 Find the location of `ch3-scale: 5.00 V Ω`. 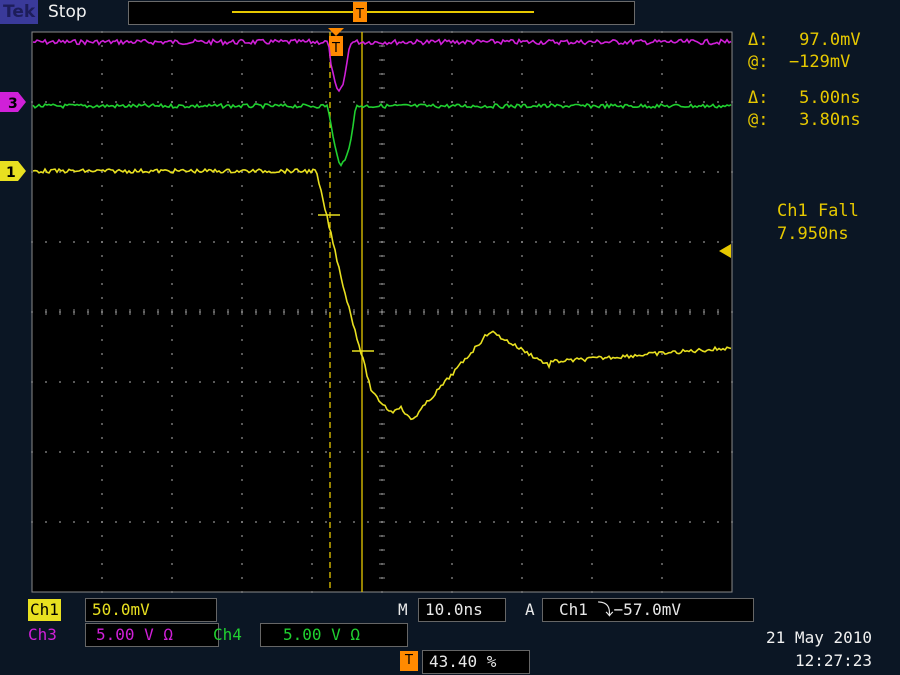

ch3-scale: 5.00 V Ω is located at coordinates (152, 635).